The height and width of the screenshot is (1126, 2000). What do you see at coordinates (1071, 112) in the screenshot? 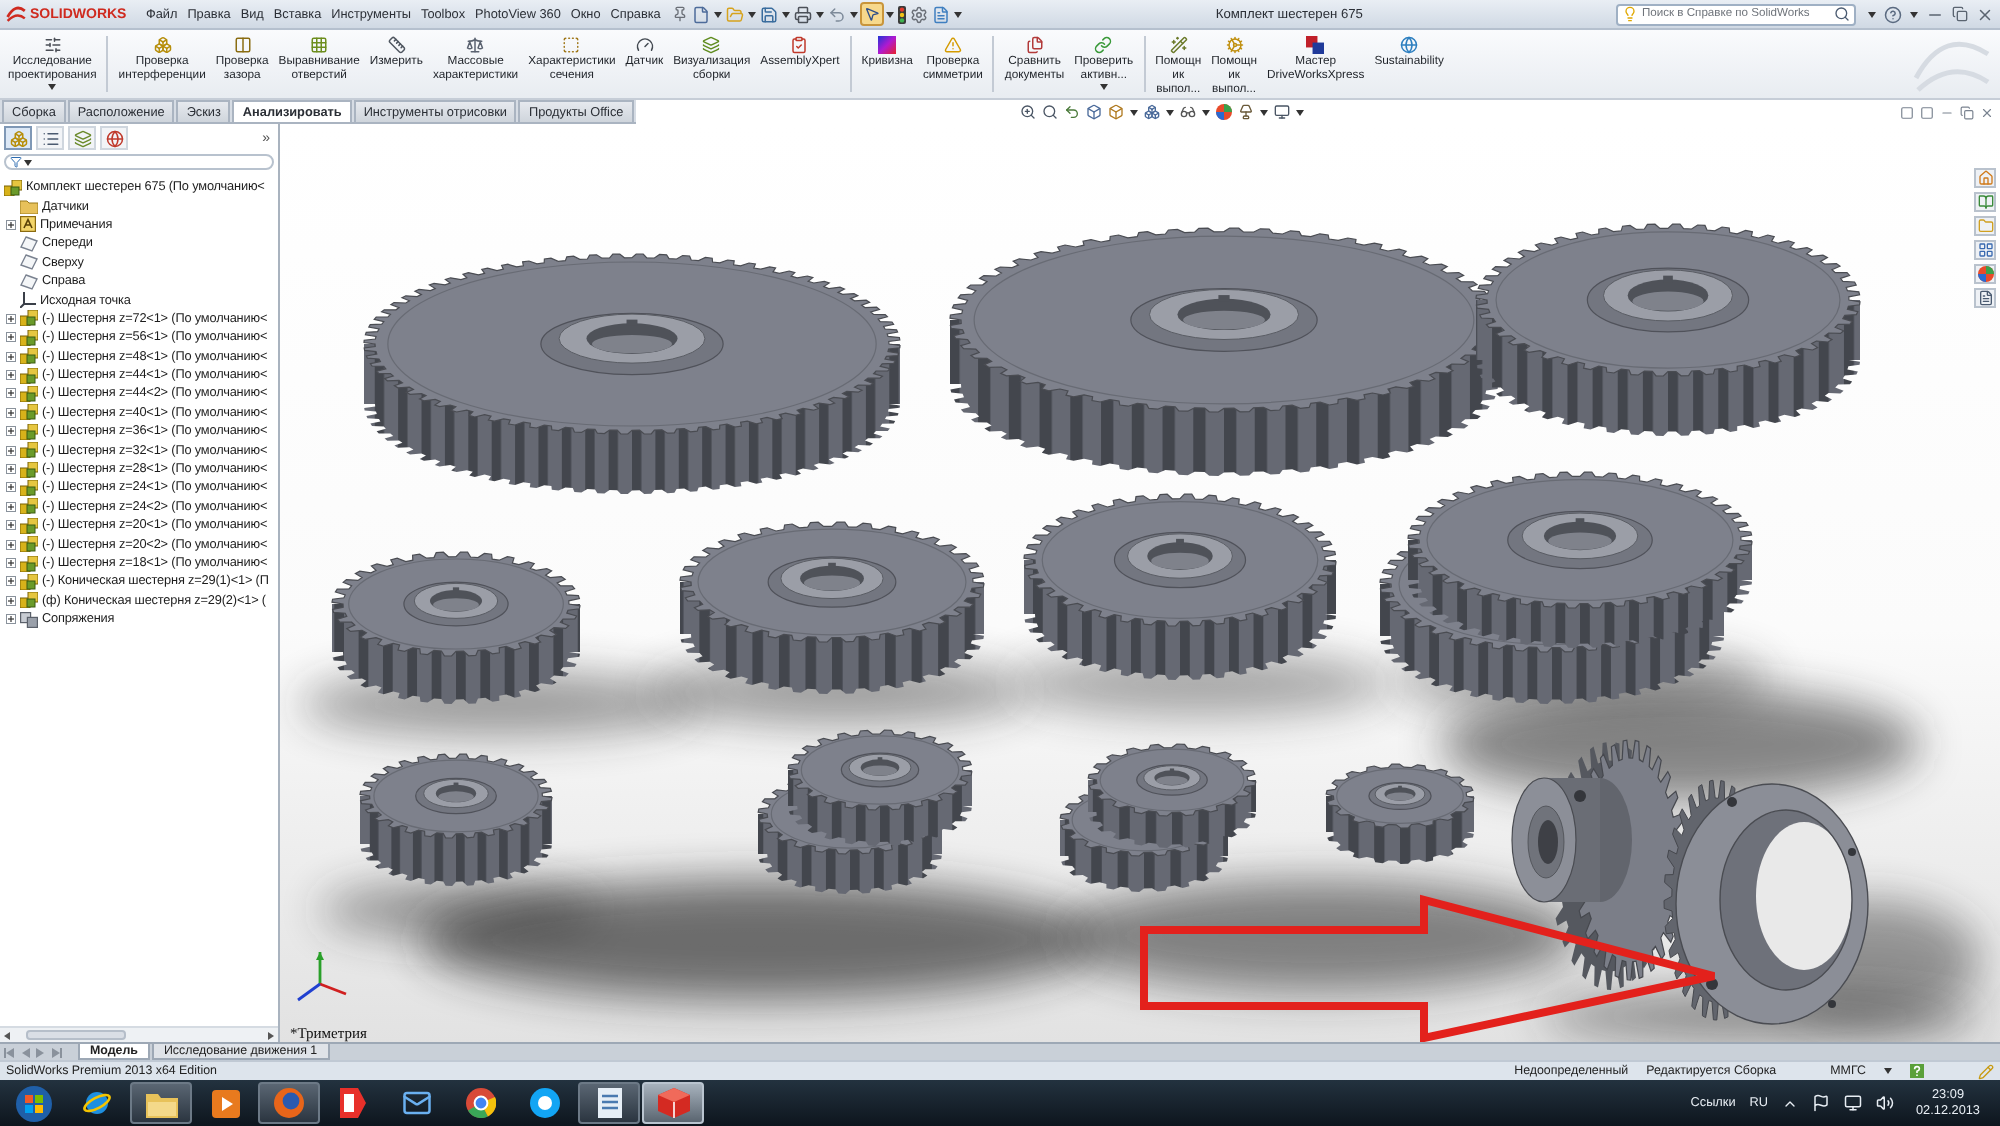
I see `undo-icon` at bounding box center [1071, 112].